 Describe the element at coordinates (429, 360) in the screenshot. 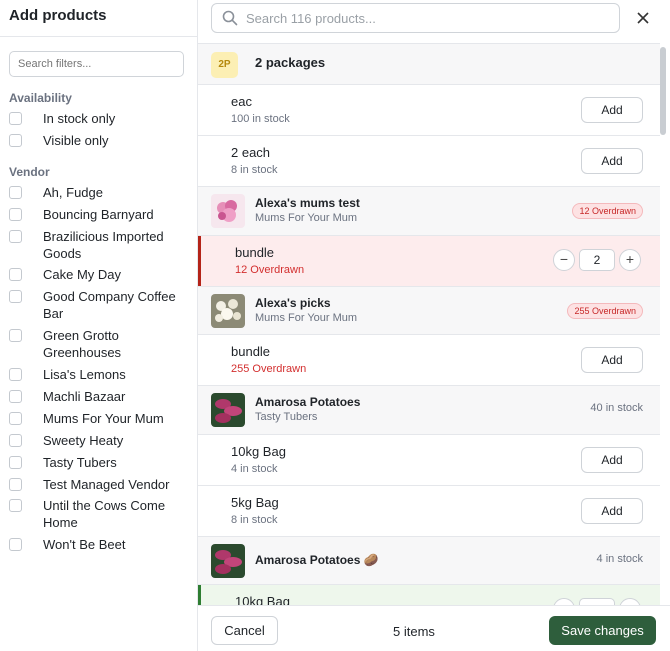

I see `variant-row: bundle 255 Overdrawn Add` at that location.